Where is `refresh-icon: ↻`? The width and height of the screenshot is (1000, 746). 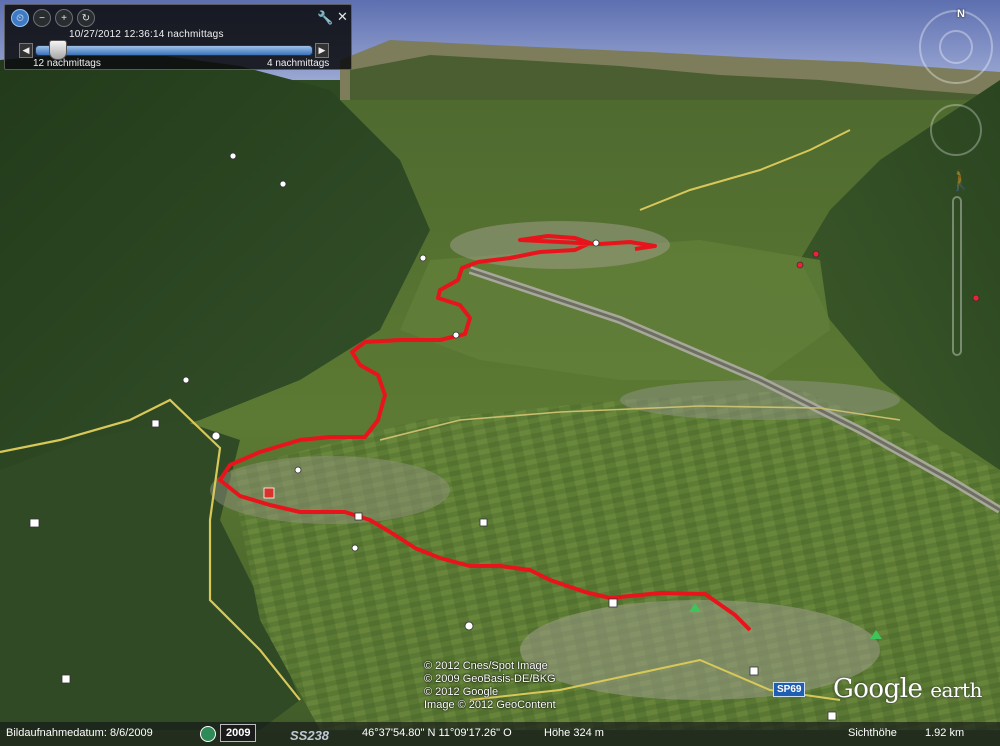 refresh-icon: ↻ is located at coordinates (86, 18).